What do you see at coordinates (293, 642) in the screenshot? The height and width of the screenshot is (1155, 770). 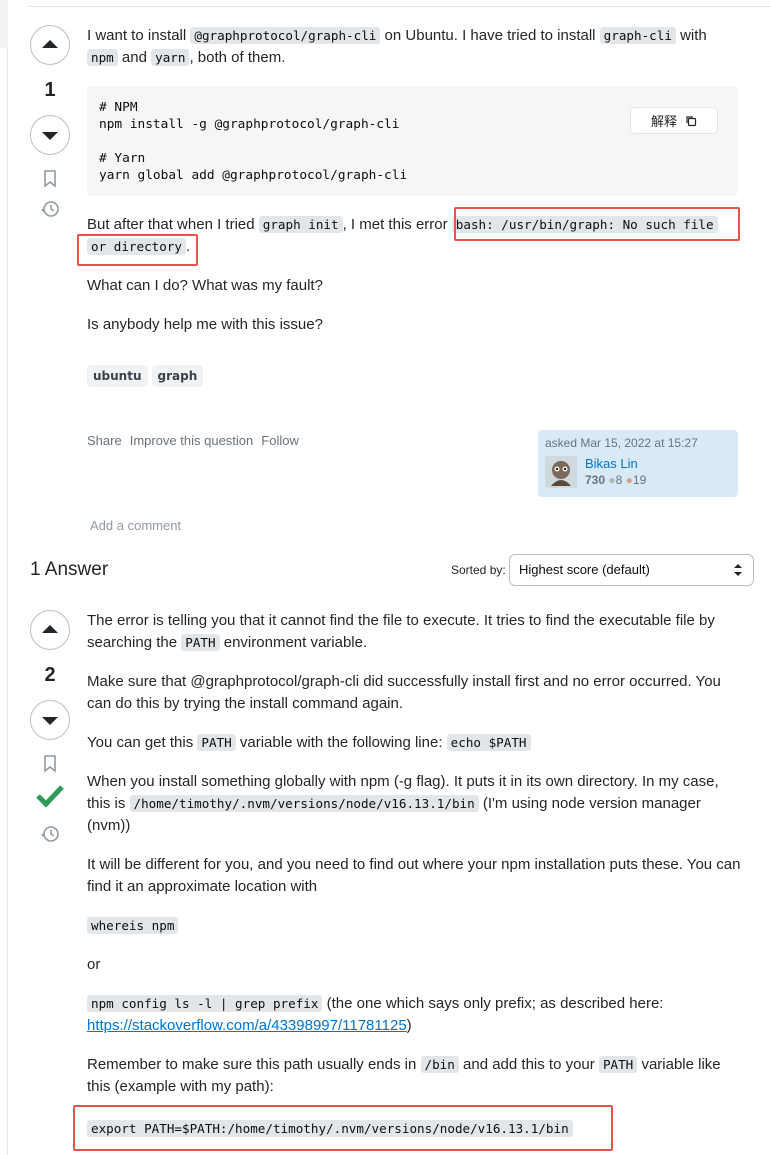 I see `text: environment variable.` at bounding box center [293, 642].